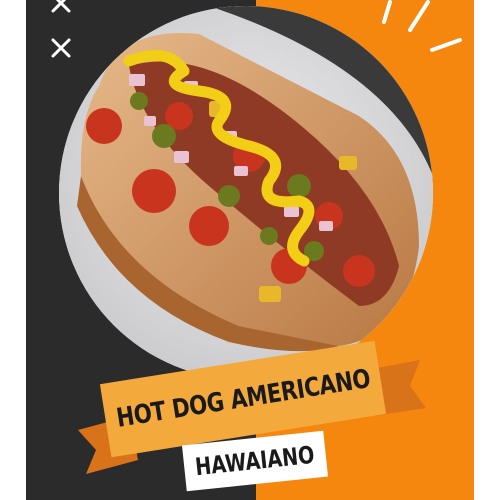  Describe the element at coordinates (255, 461) in the screenshot. I see `subtitle-text: HAWAIANO` at that location.